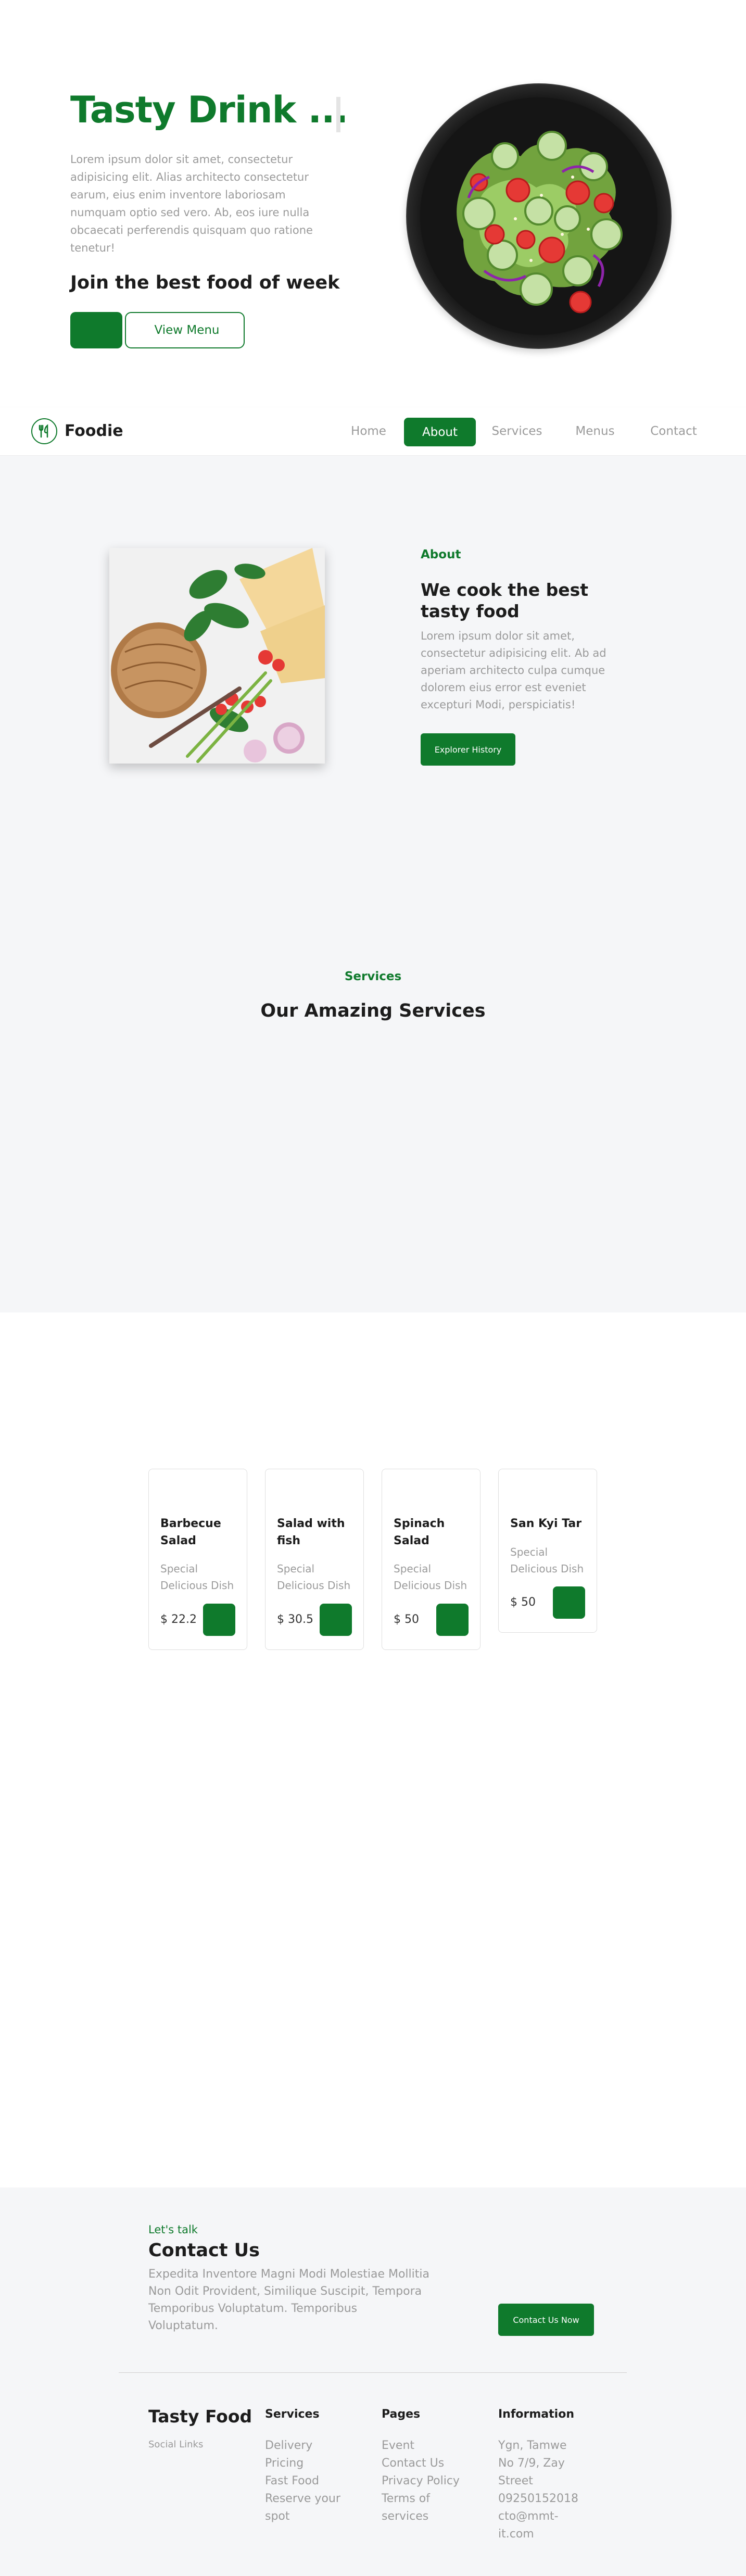 This screenshot has height=2576, width=746. Describe the element at coordinates (205, 282) in the screenshot. I see `hero-subtitle: Join the best food of week` at that location.